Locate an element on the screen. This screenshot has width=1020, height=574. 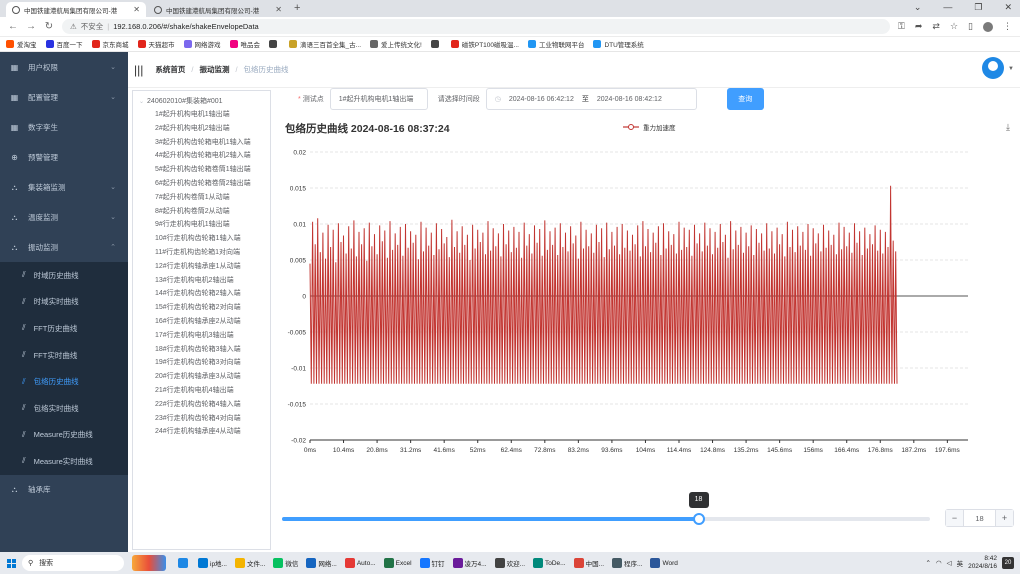
tree-node: 23#行走机构齿轮箱4对向端 is located at coordinates (201, 419).